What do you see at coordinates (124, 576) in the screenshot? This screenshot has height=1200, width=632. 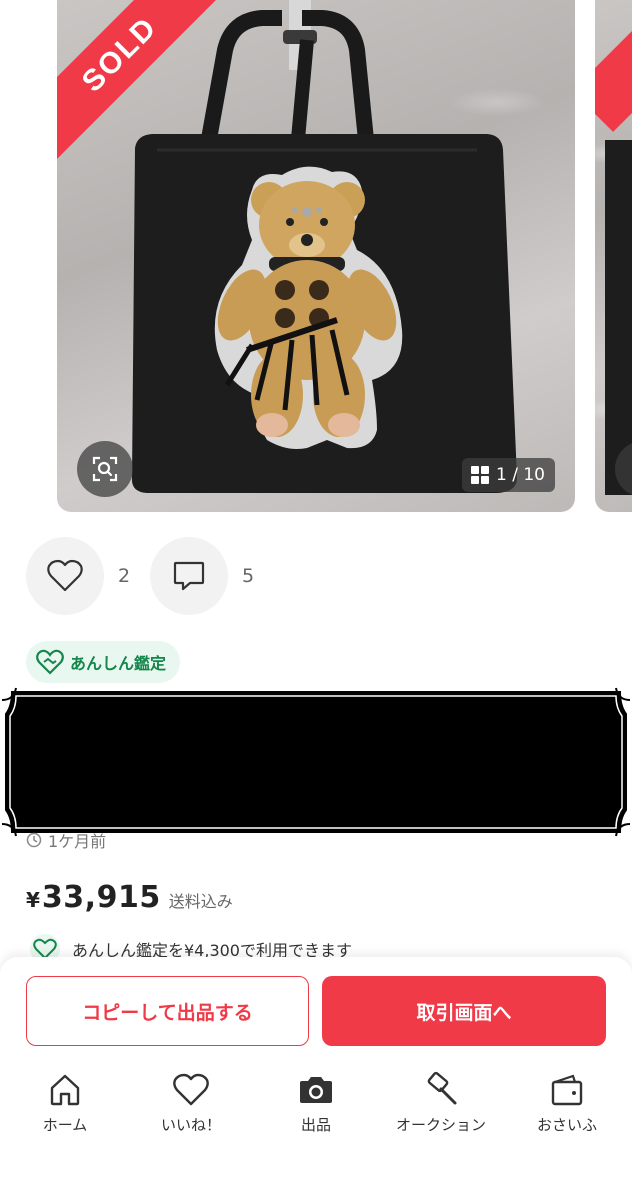 I see `like-count: 2` at bounding box center [124, 576].